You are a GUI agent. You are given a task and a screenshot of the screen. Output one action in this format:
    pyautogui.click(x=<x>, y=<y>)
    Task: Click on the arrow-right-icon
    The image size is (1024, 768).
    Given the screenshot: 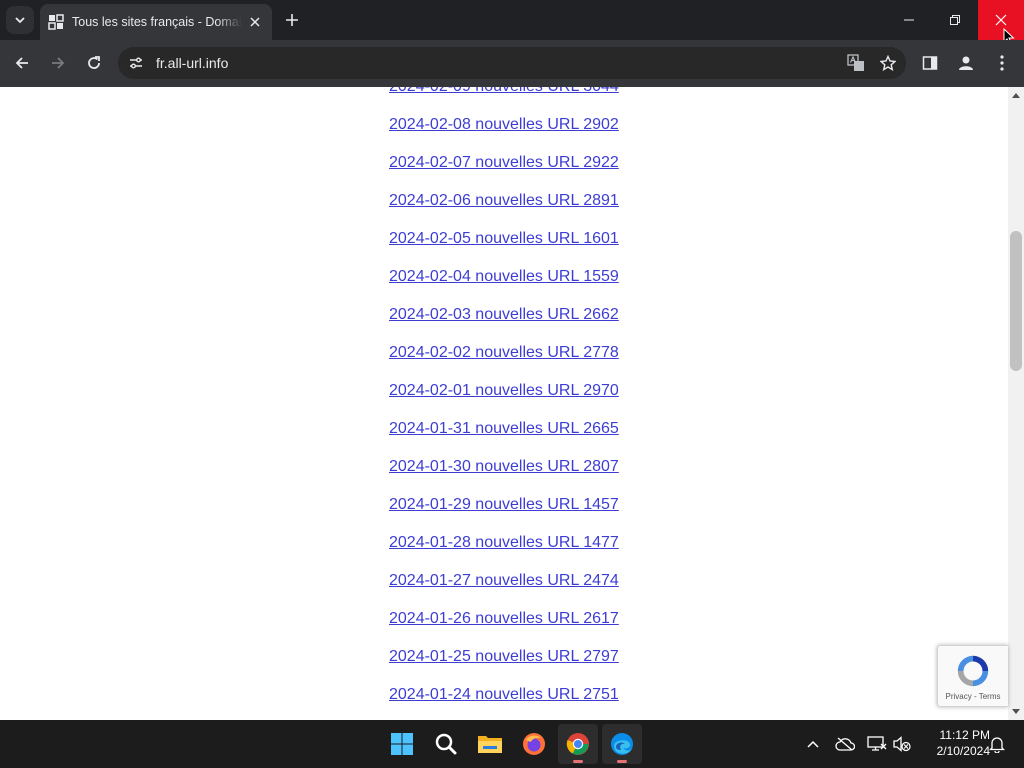 What is the action you would take?
    pyautogui.click(x=58, y=63)
    